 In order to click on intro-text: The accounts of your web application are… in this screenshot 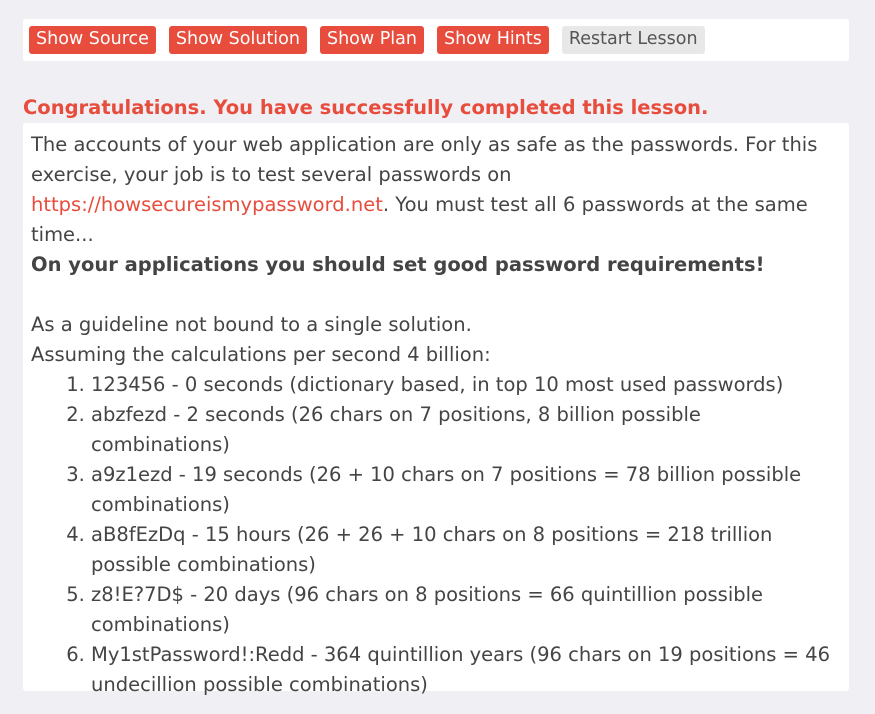, I will do `click(424, 159)`.